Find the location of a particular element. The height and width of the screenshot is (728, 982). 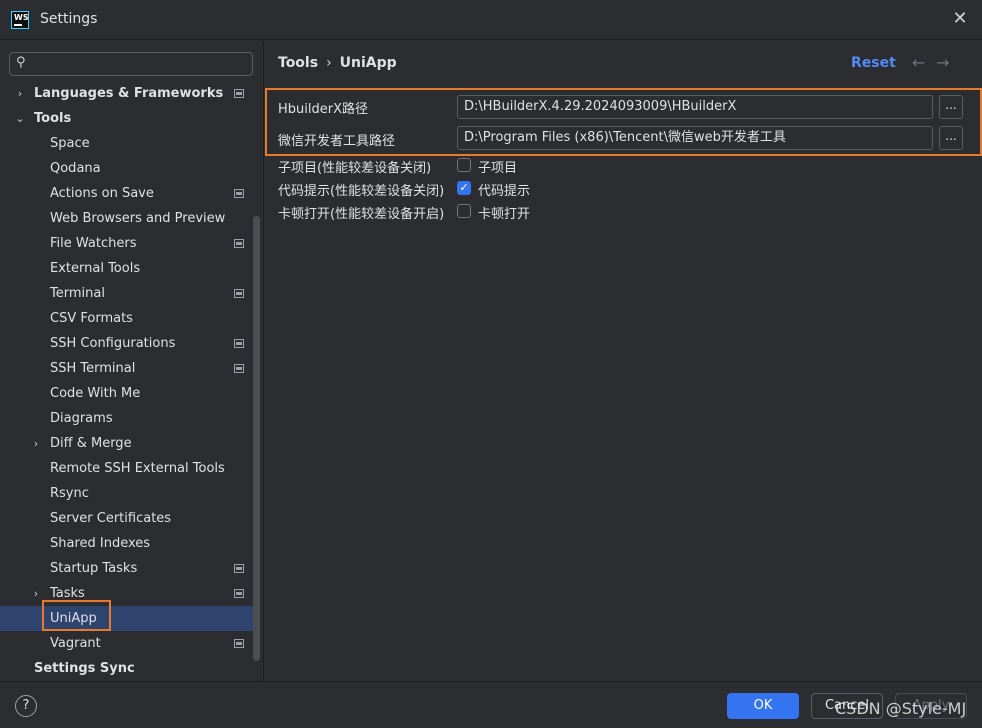

sidebar-item-label: SSH Configurations is located at coordinates (113, 343).